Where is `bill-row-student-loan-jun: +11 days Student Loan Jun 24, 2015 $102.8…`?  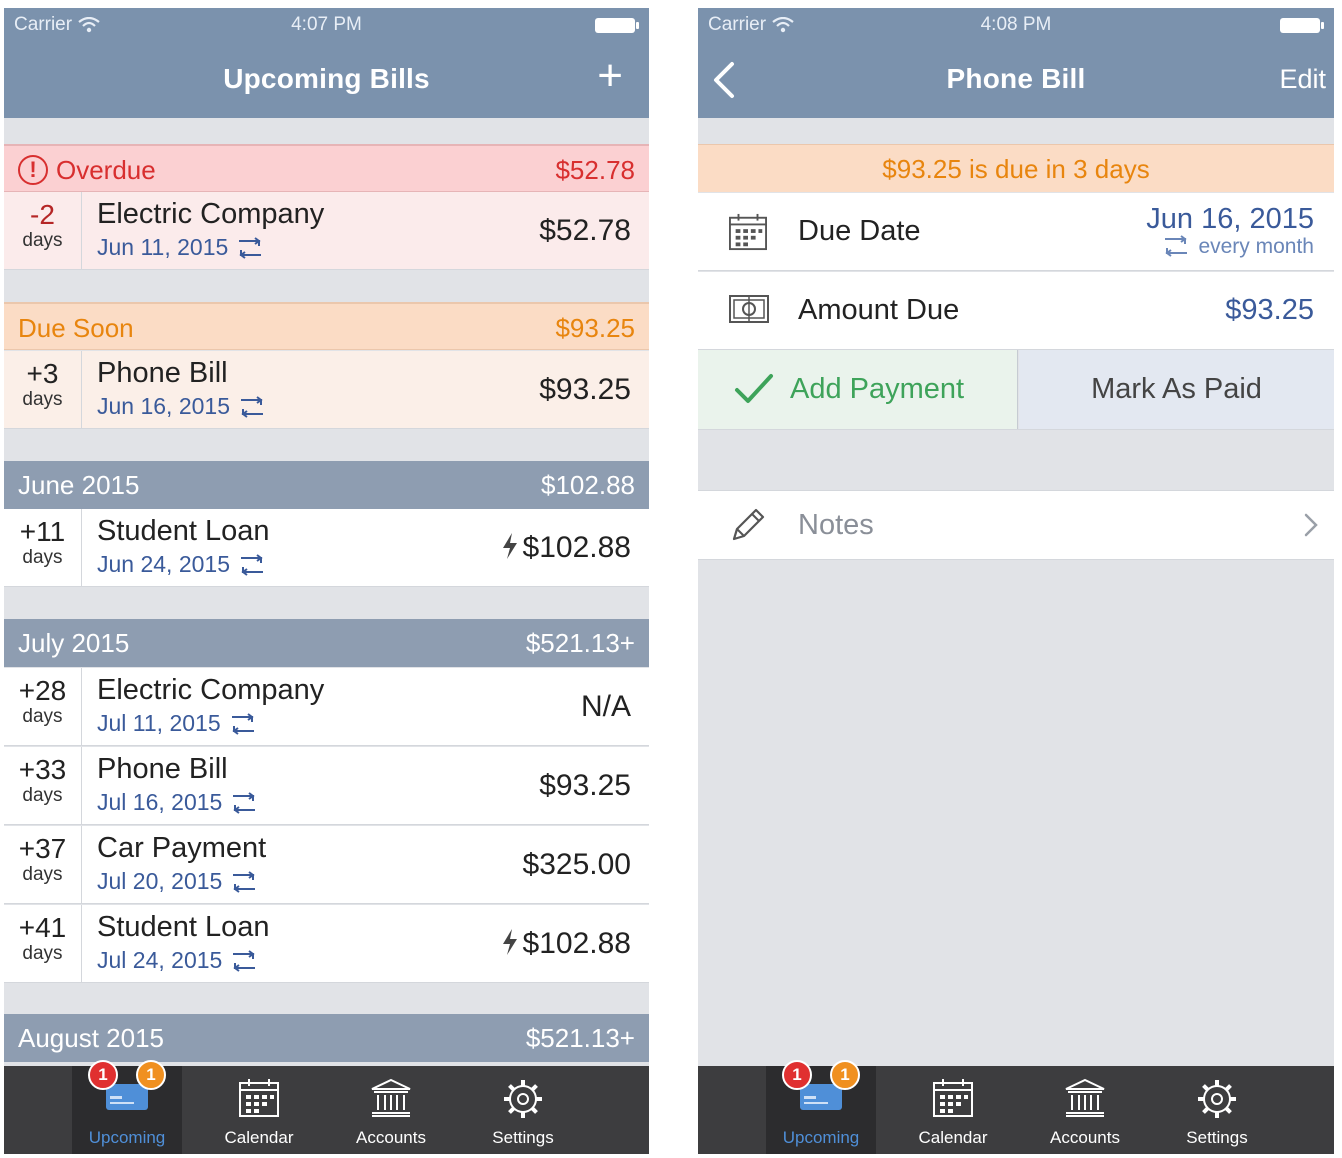 bill-row-student-loan-jun: +11 days Student Loan Jun 24, 2015 $102.8… is located at coordinates (326, 548).